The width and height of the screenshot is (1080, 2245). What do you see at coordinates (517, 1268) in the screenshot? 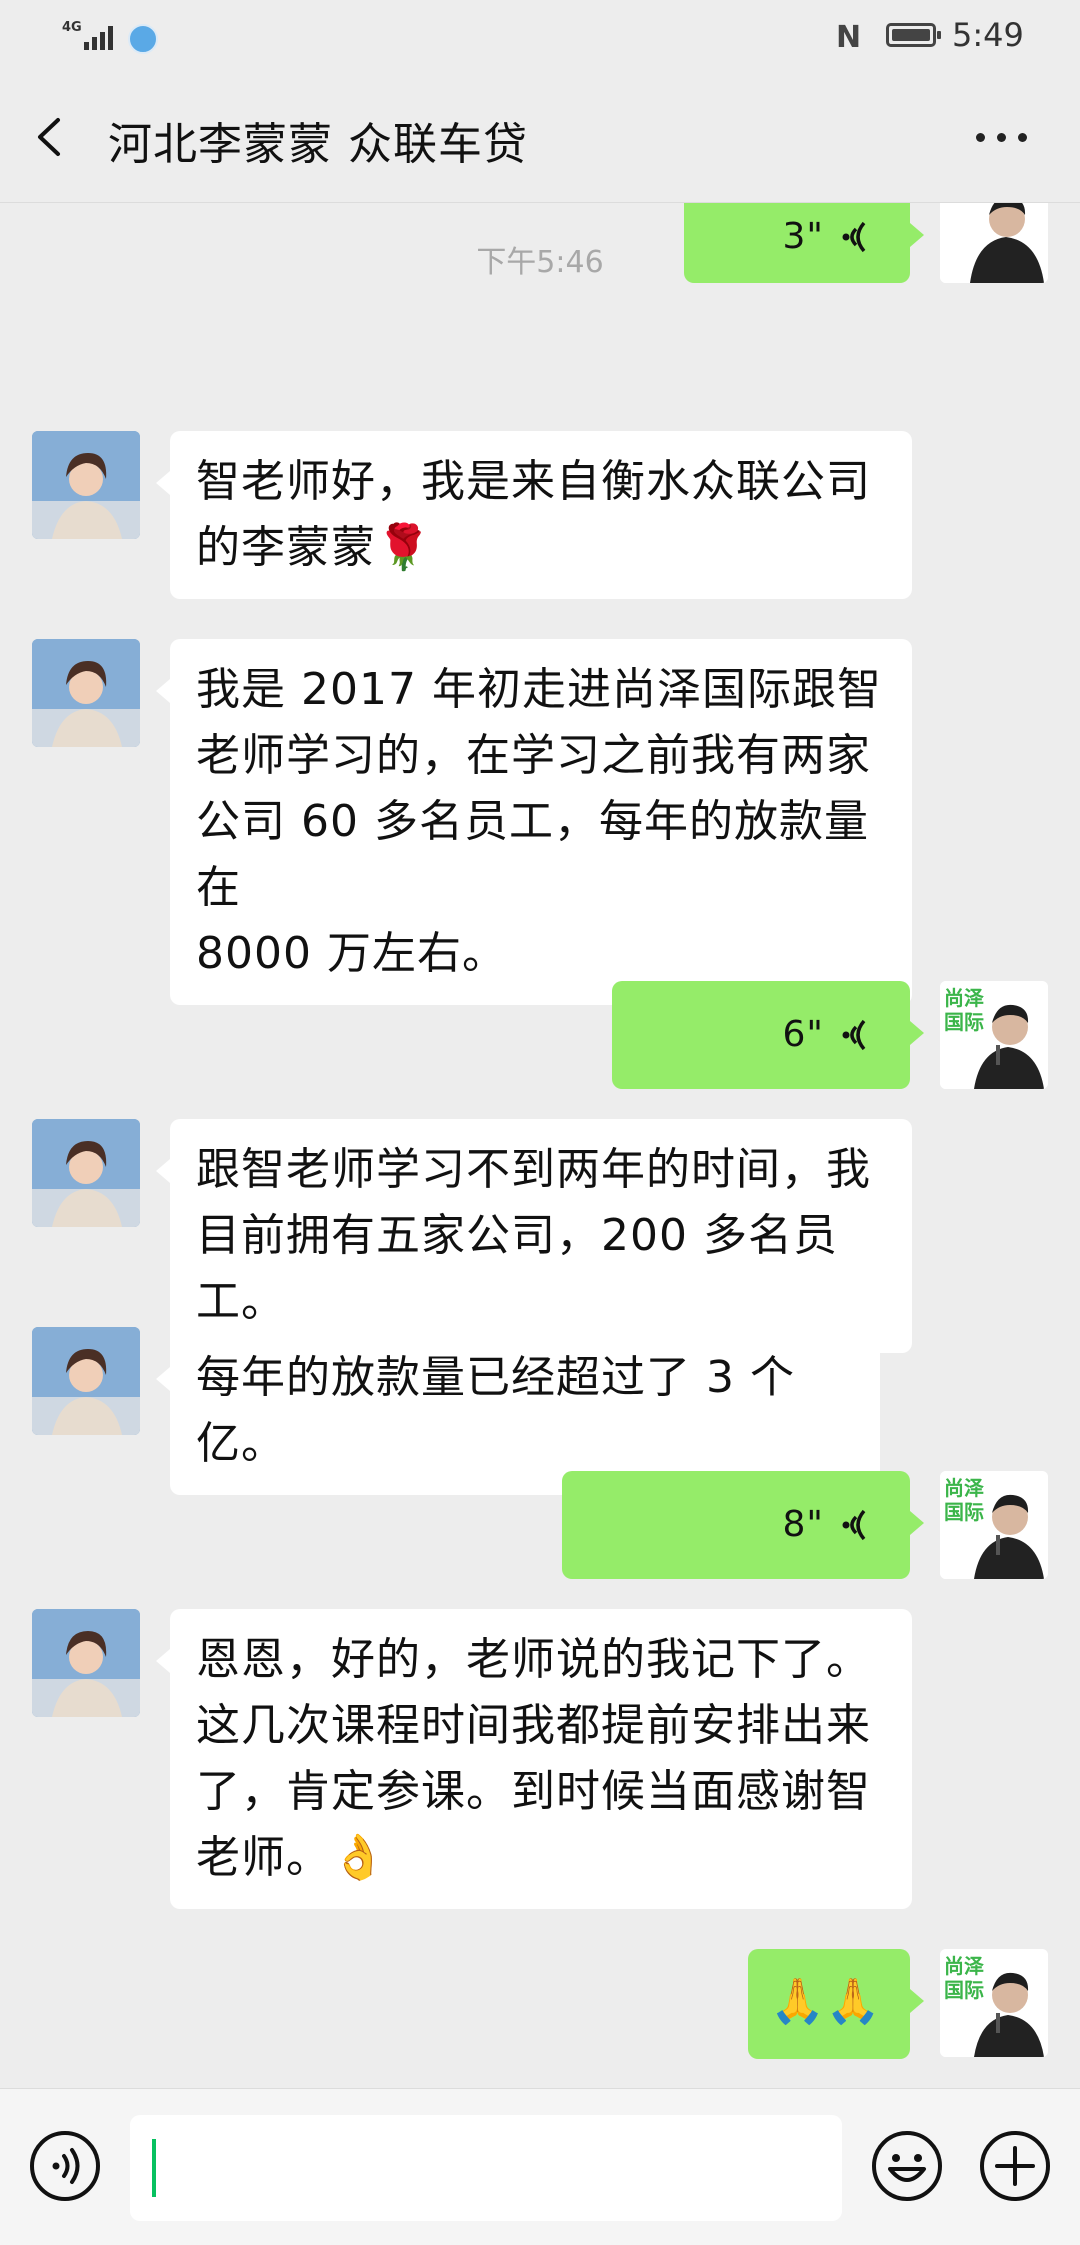
I see `message-line: 目前拥有五家公司，200 多名员工。` at bounding box center [517, 1268].